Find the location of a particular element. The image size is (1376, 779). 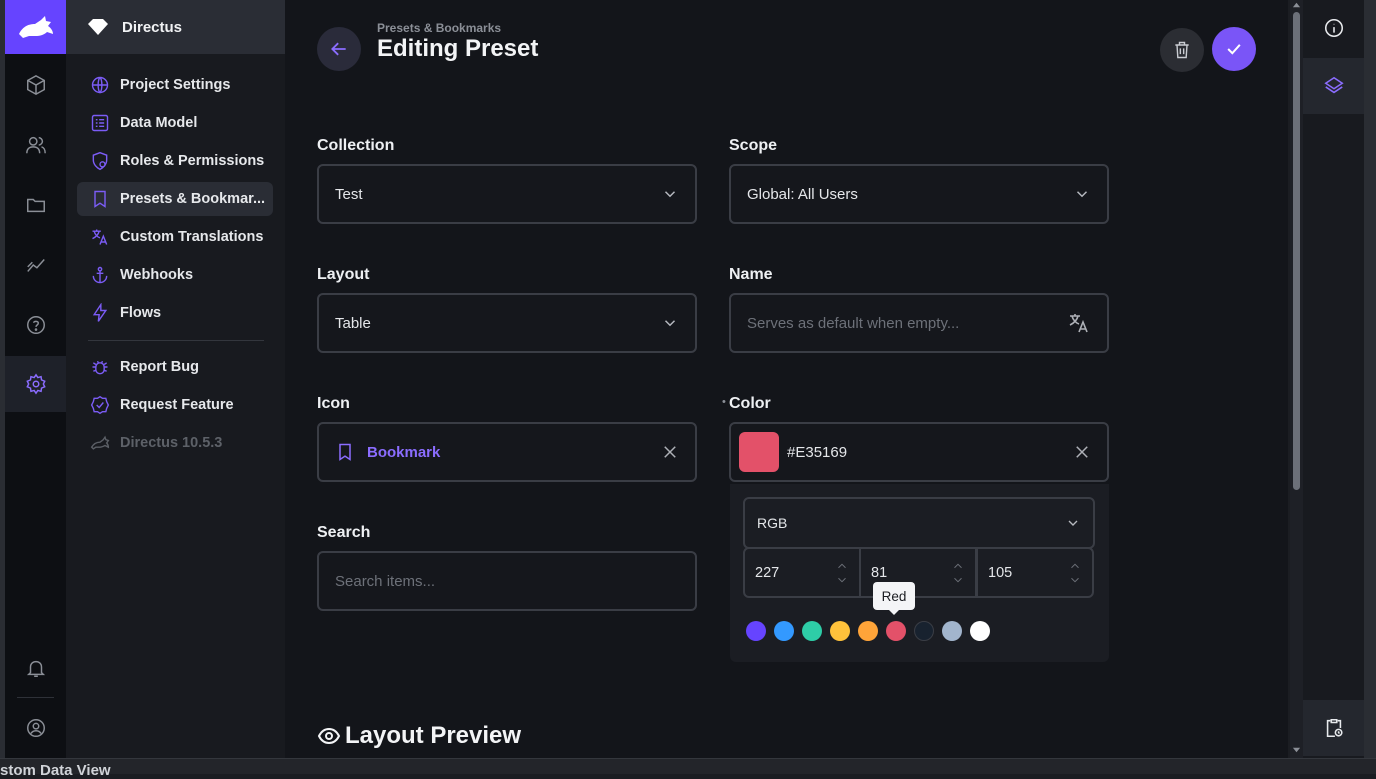

rabbit-logo-icon is located at coordinates (35, 27).